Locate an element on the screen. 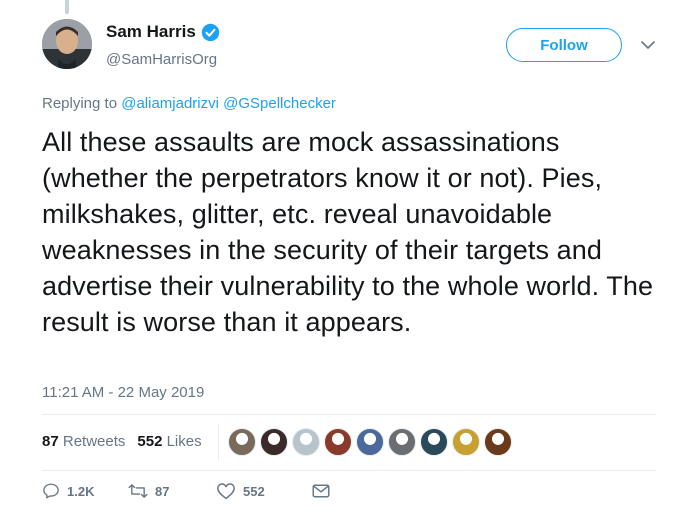 Image resolution: width=696 pixels, height=526 pixels. likes-count: 552 is located at coordinates (150, 441).